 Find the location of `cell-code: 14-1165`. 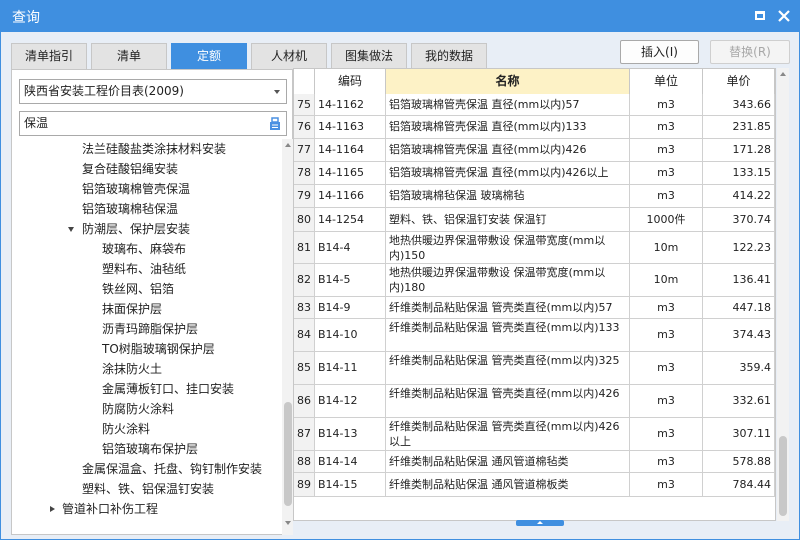

cell-code: 14-1165 is located at coordinates (350, 173).